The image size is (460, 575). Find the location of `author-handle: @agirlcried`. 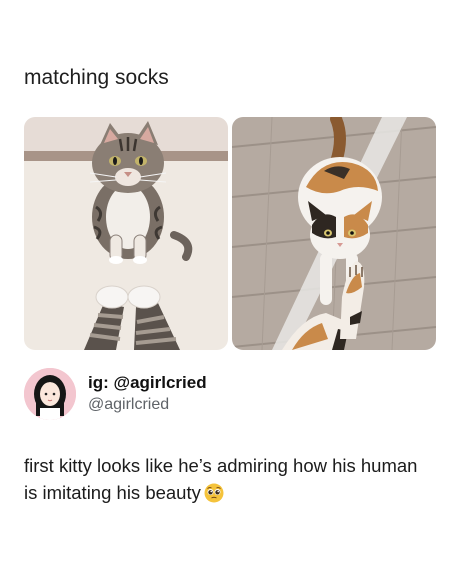

author-handle: @agirlcried is located at coordinates (128, 405).